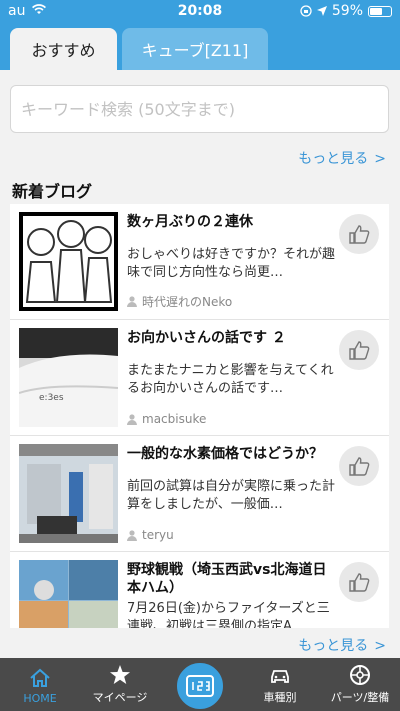  I want to click on post-title: 野球観戦（埼玉西武vs北海道日本ハム）, so click(227, 579).